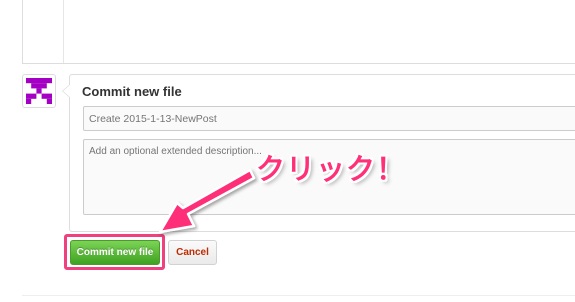 This screenshot has width=575, height=302. What do you see at coordinates (331, 169) in the screenshot?
I see `click-annotation: クリック！` at bounding box center [331, 169].